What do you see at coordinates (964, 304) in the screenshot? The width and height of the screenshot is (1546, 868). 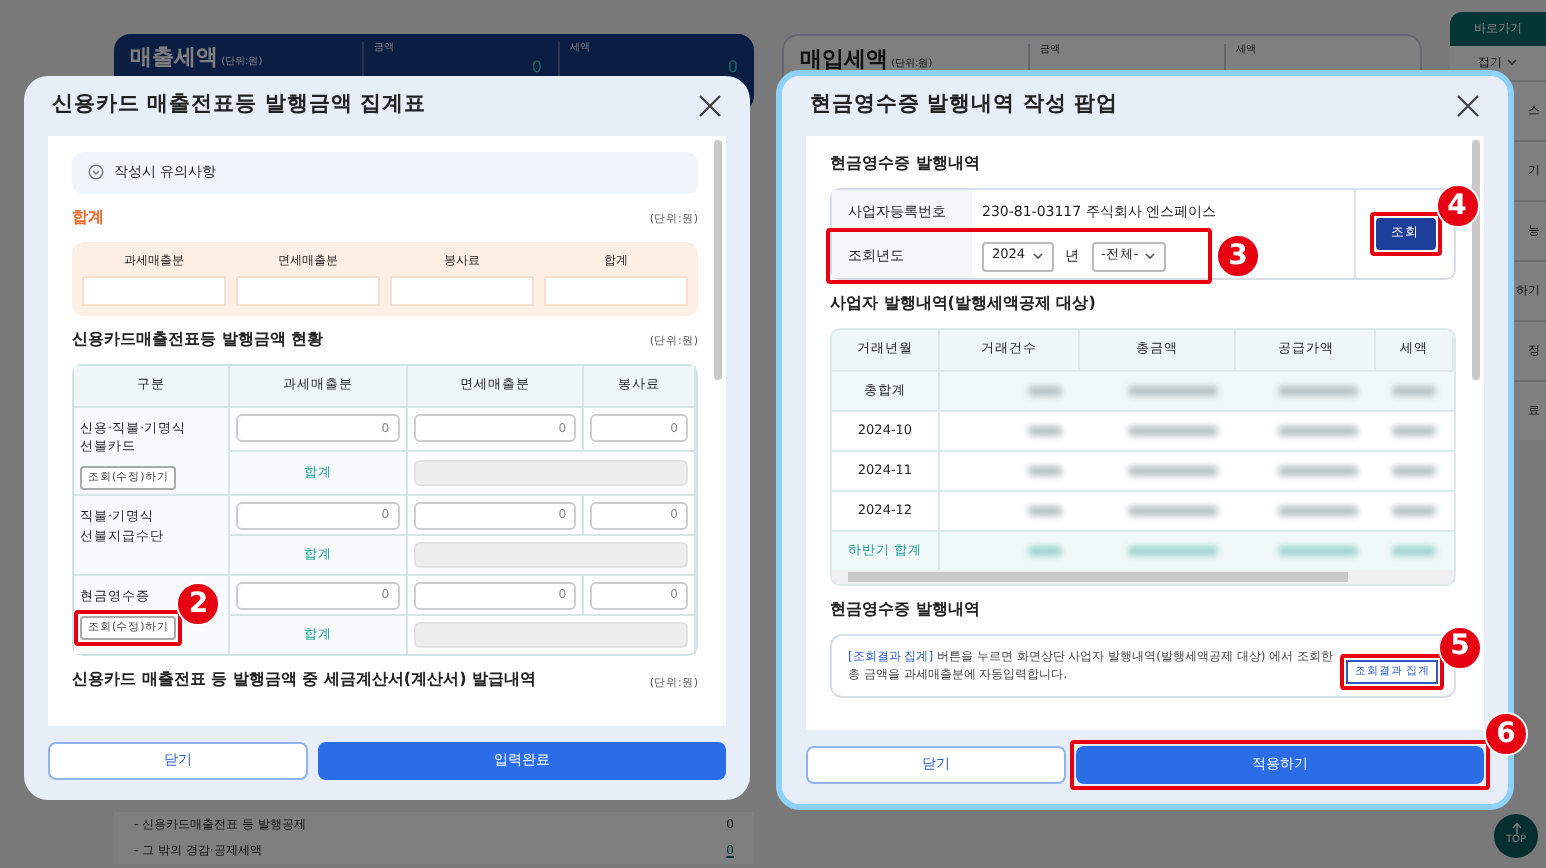 I see `section-title: 사업자 발행내역(발행세액공제 대상)` at bounding box center [964, 304].